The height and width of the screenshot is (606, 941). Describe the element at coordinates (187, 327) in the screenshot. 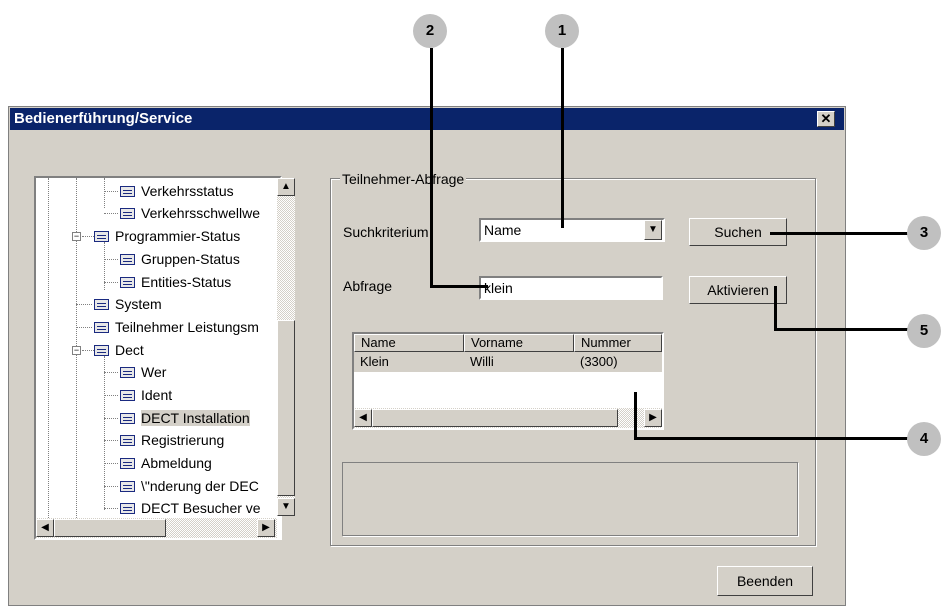

I see `tree-item-label: Teilnehmer Leistungsm` at that location.